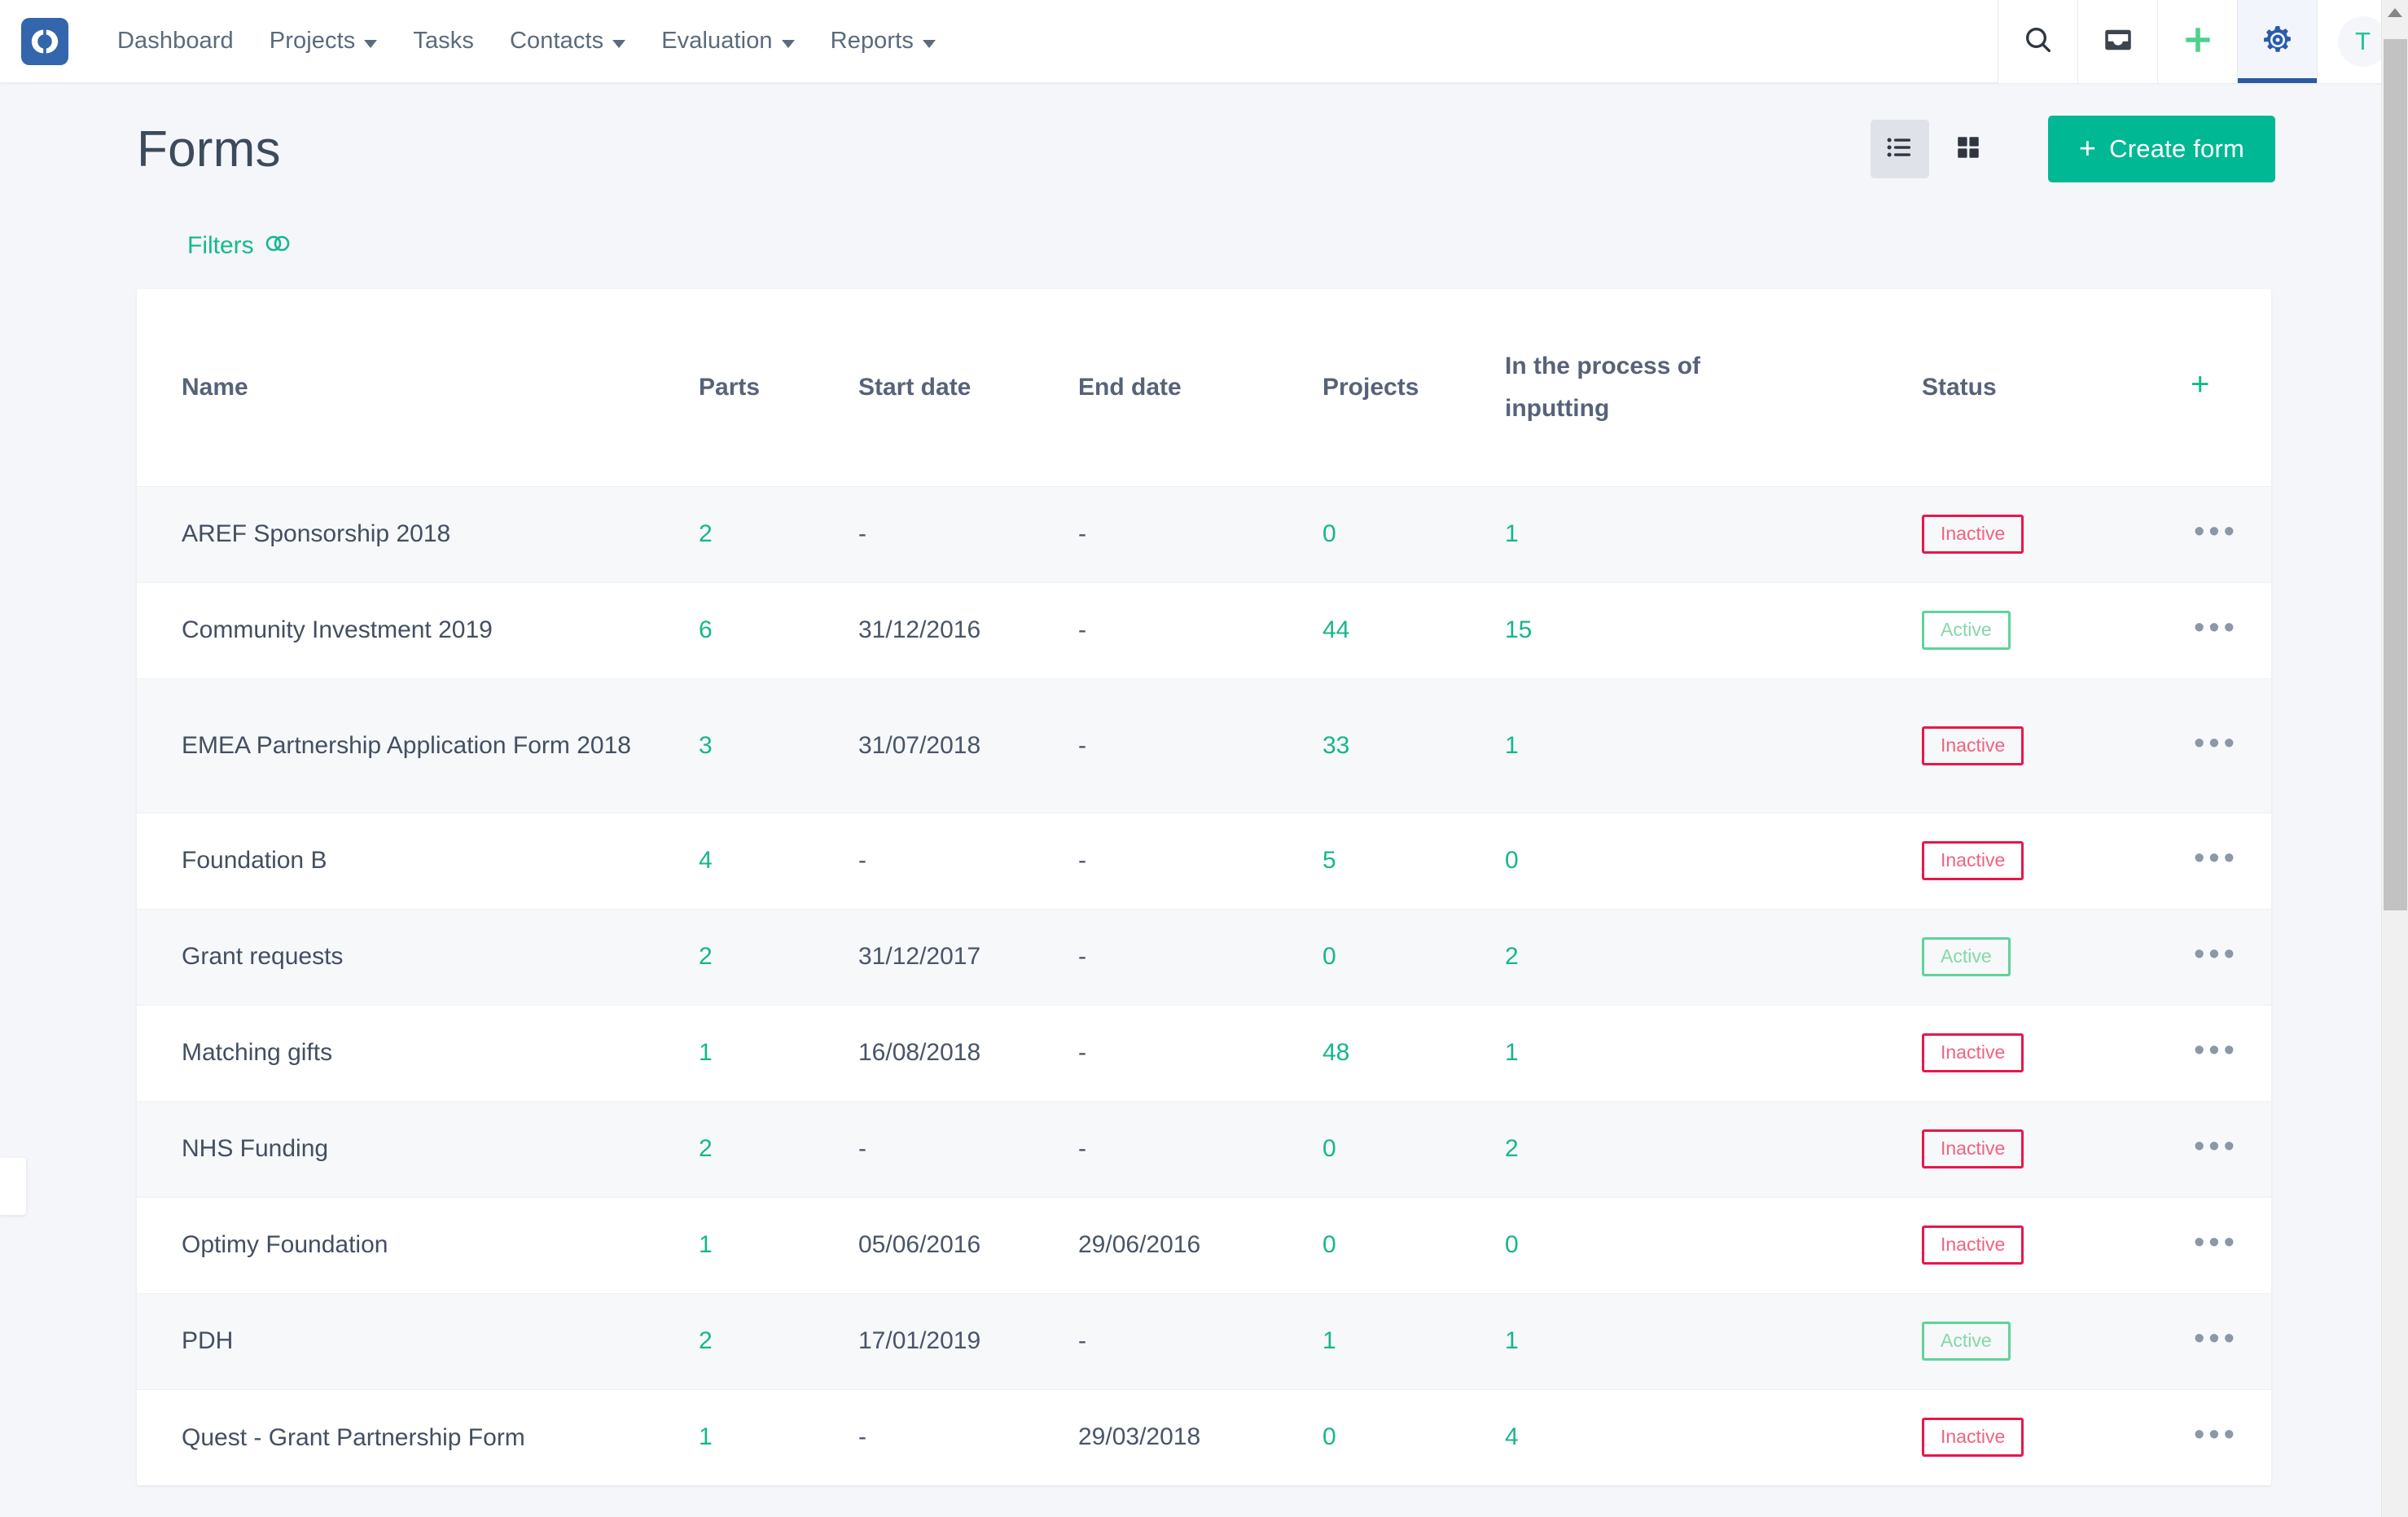 Image resolution: width=2408 pixels, height=1517 pixels. What do you see at coordinates (567, 41) in the screenshot?
I see `nav-item-contacts: Contacts` at bounding box center [567, 41].